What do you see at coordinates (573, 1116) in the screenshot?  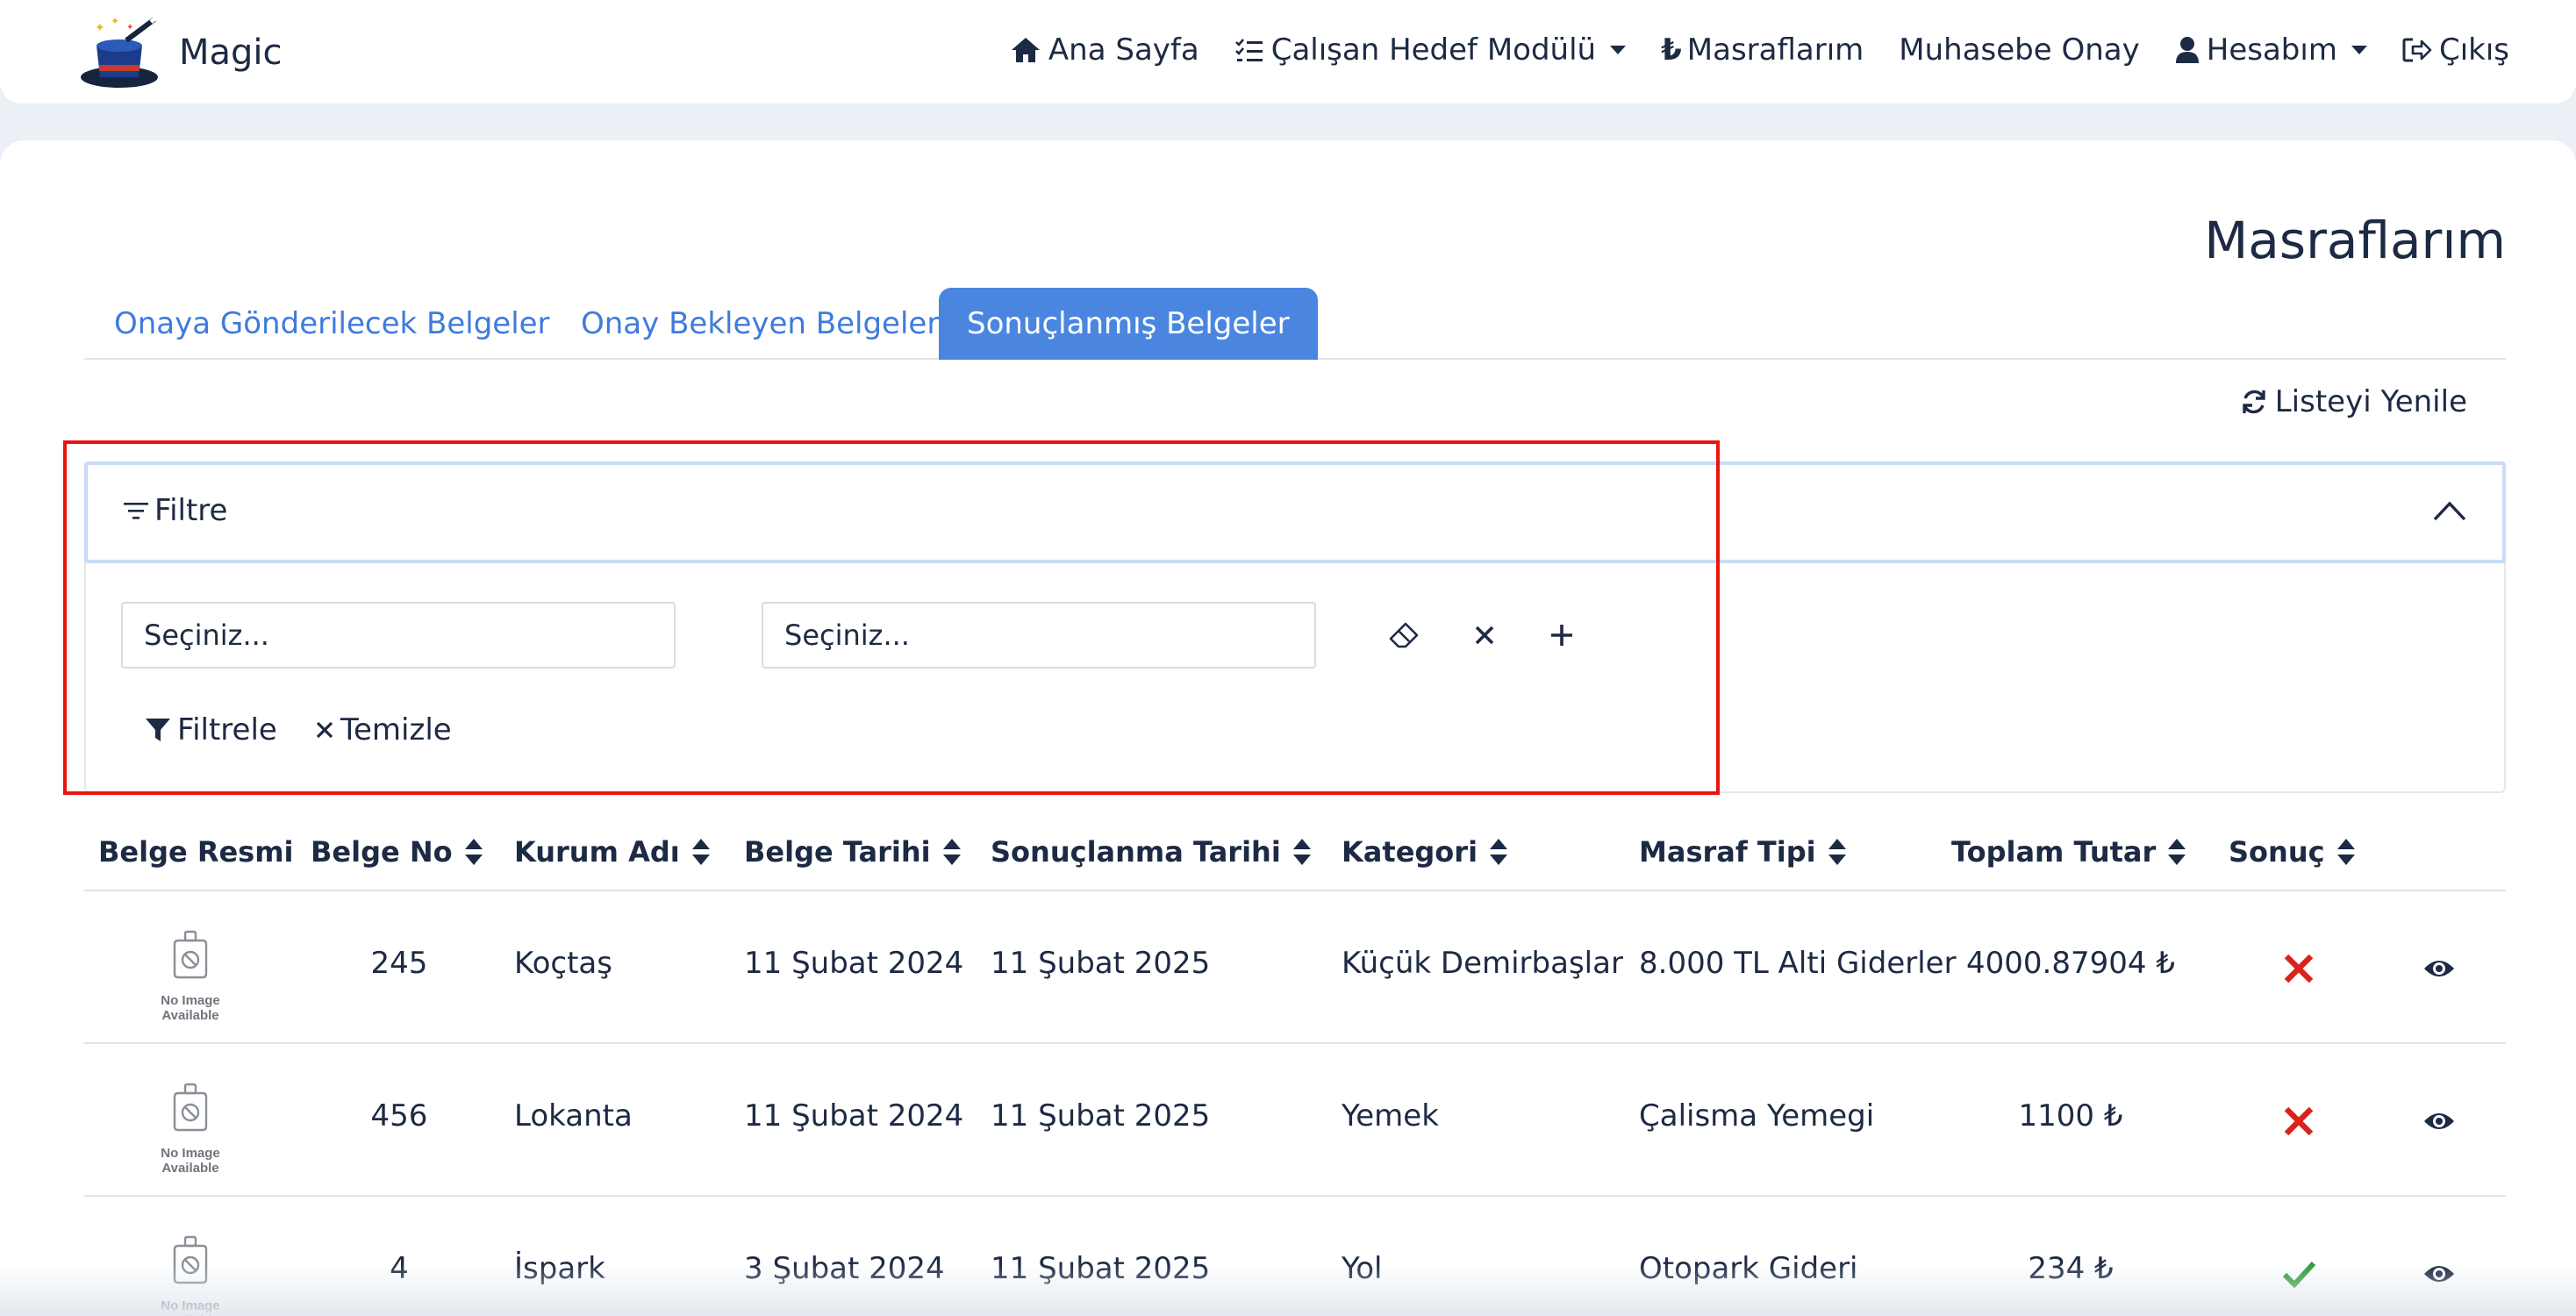 I see `cell-institution: Lokanta` at bounding box center [573, 1116].